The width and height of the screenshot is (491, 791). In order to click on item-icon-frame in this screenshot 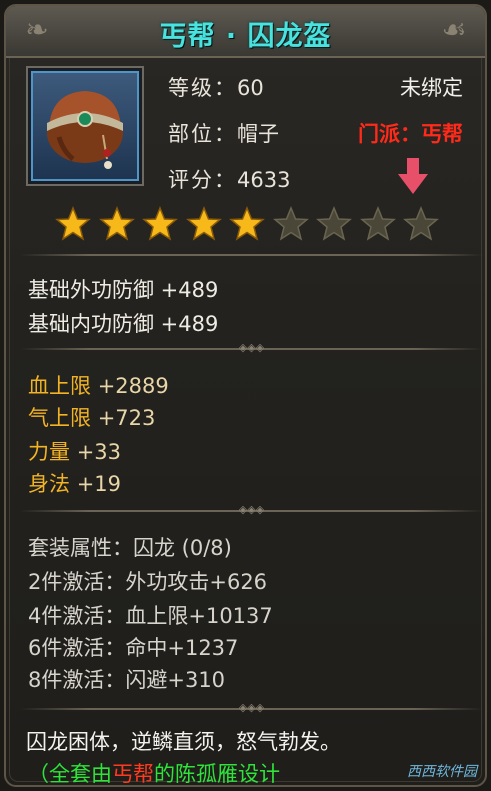, I will do `click(85, 126)`.